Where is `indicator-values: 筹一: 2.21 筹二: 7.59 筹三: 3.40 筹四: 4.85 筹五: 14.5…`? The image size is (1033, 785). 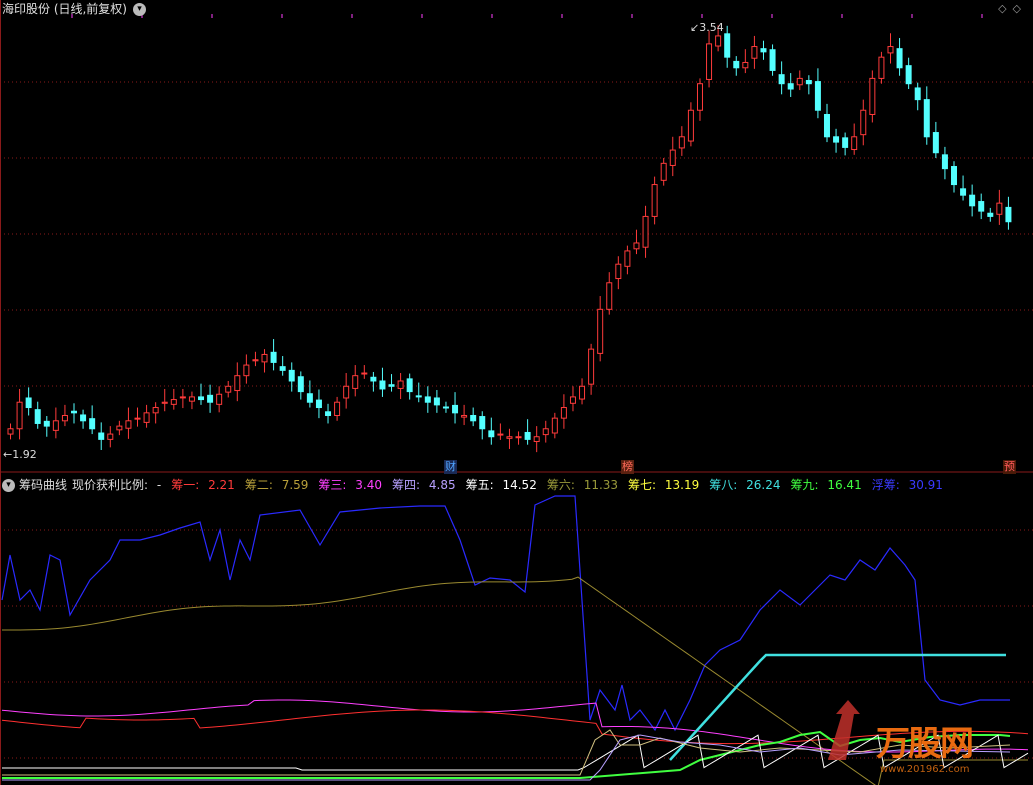
indicator-values: 筹一: 2.21 筹二: 7.59 筹三: 3.40 筹四: 4.85 筹五: 14.5… is located at coordinates (562, 485).